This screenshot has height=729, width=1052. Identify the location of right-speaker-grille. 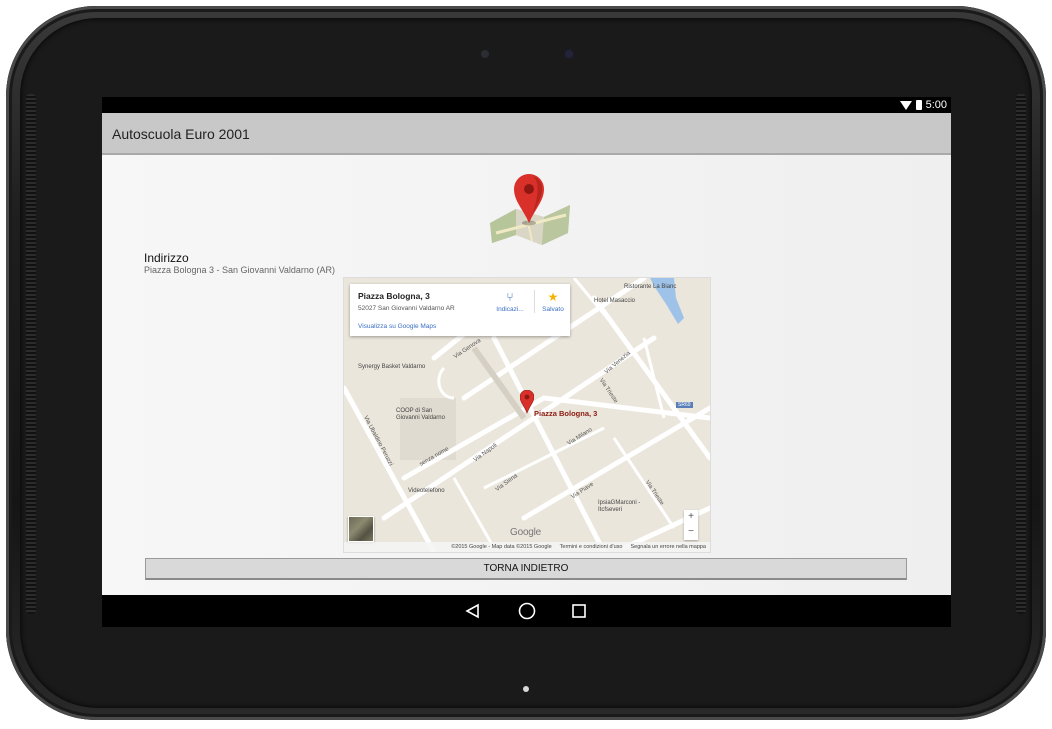
(1021, 354).